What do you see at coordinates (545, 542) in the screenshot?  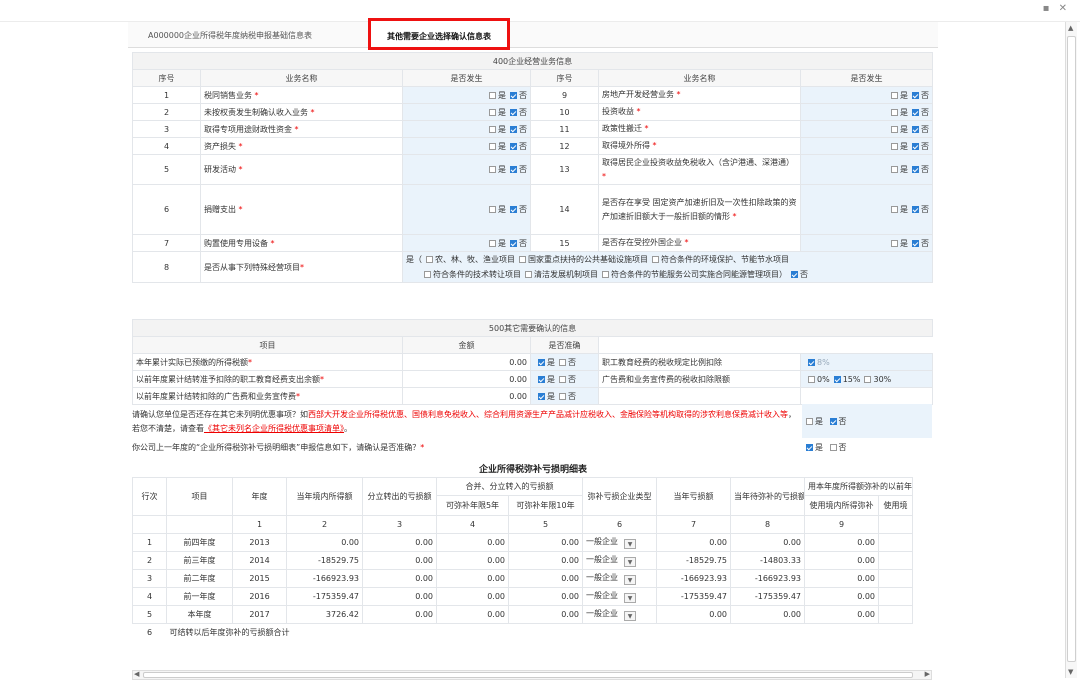 I see `merge-10yr-value: 0.00` at bounding box center [545, 542].